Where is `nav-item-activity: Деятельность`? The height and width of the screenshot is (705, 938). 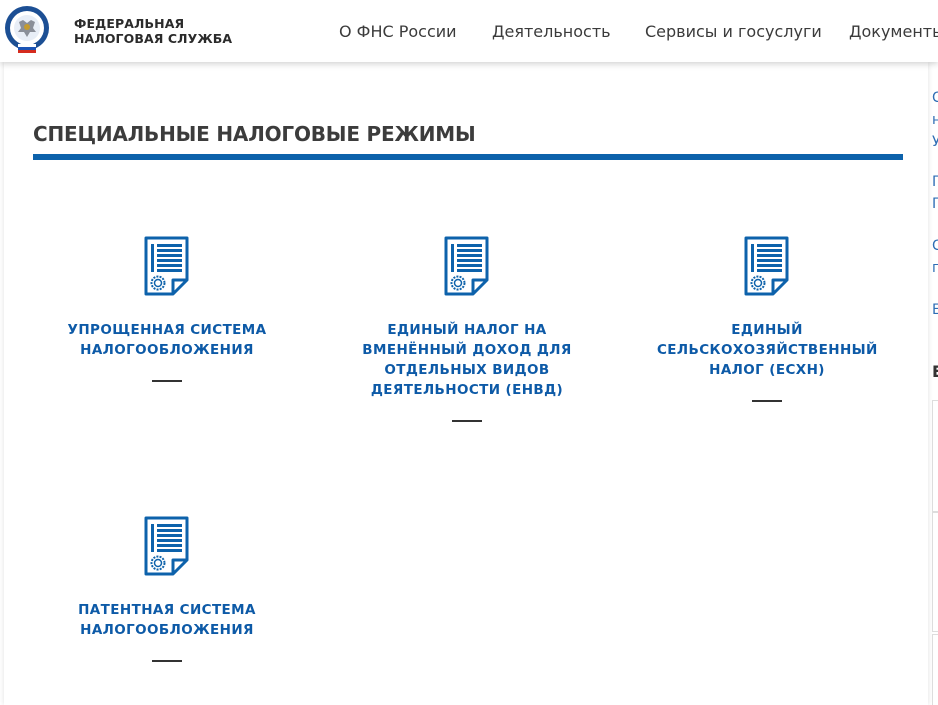
nav-item-activity: Деятельность is located at coordinates (551, 31).